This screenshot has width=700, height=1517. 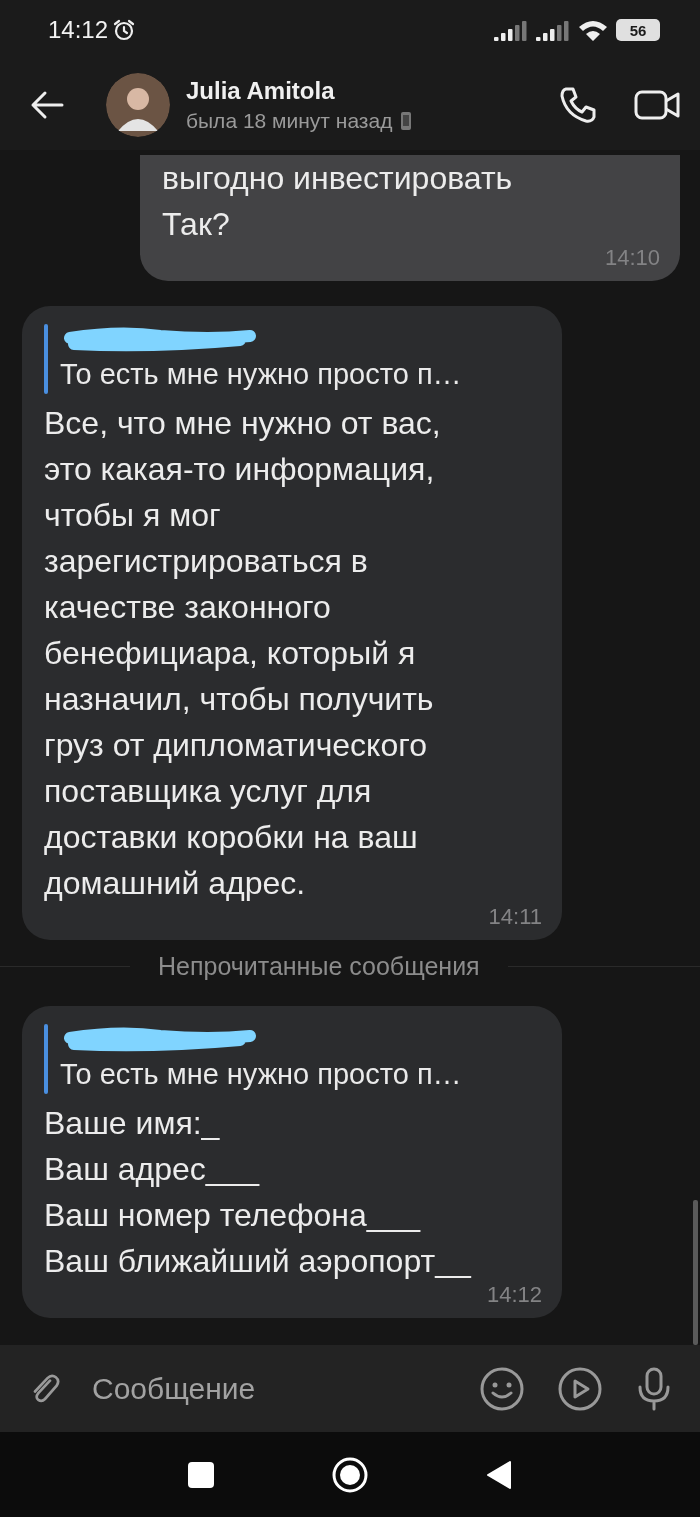 What do you see at coordinates (261, 91) in the screenshot?
I see `contact-name: Julia Amitola` at bounding box center [261, 91].